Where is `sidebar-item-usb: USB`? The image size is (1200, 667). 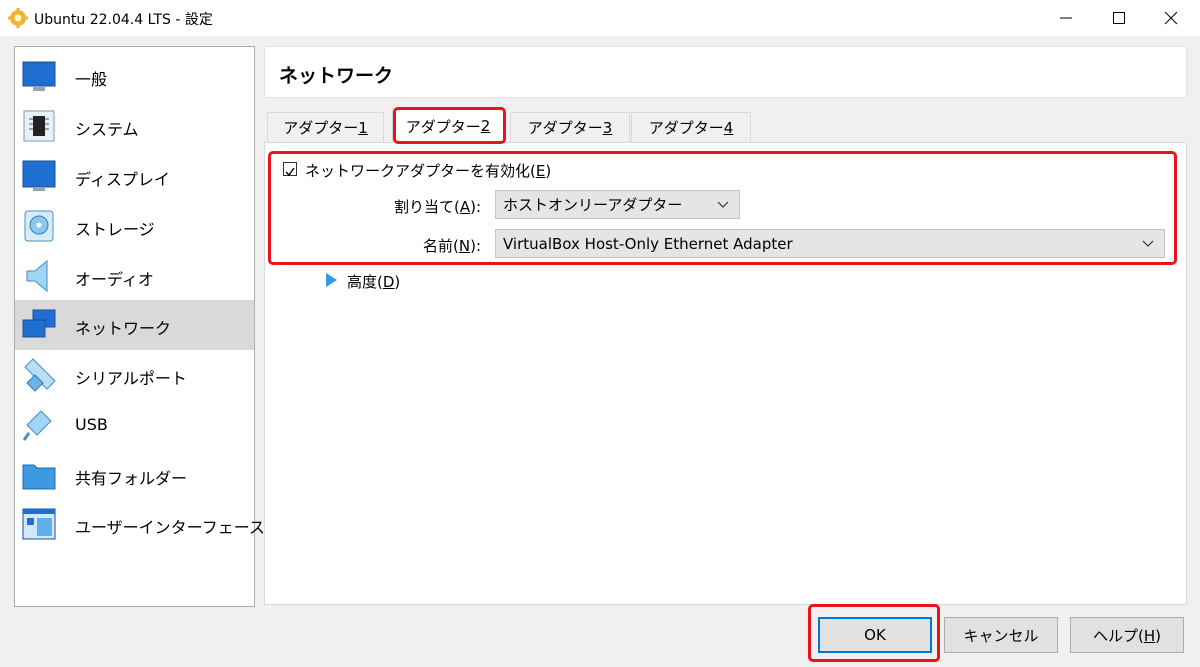 sidebar-item-usb: USB is located at coordinates (134, 425).